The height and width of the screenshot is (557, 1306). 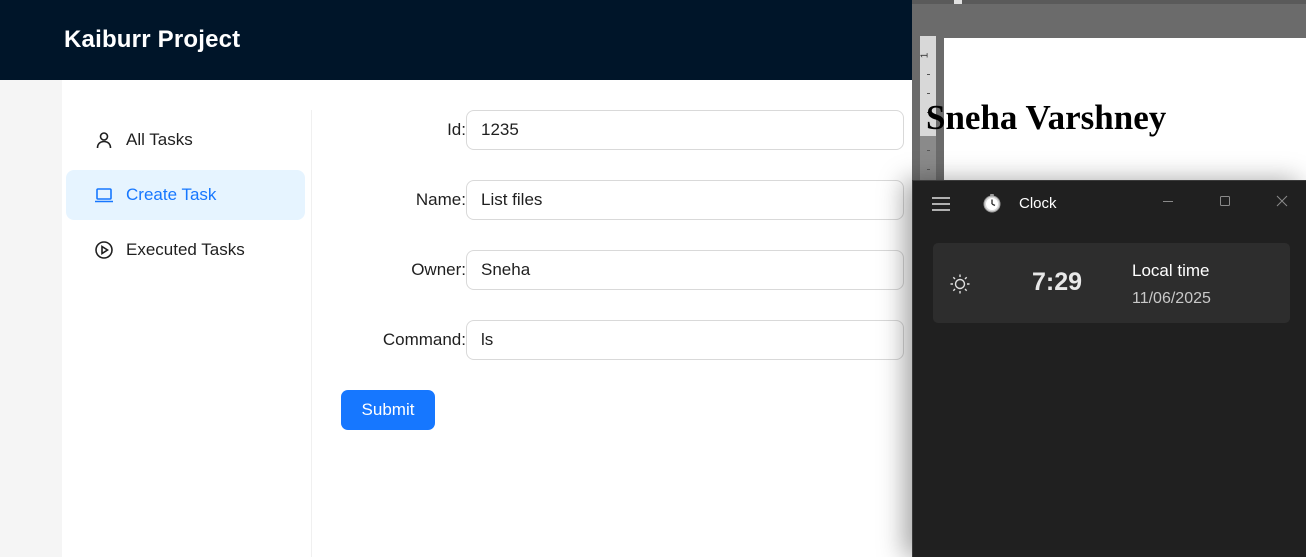 What do you see at coordinates (685, 130) in the screenshot?
I see `id-field` at bounding box center [685, 130].